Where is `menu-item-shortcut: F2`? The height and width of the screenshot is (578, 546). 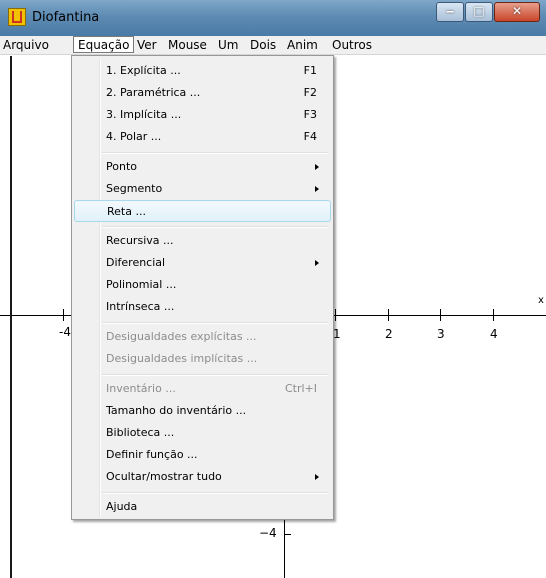 menu-item-shortcut: F2 is located at coordinates (310, 92).